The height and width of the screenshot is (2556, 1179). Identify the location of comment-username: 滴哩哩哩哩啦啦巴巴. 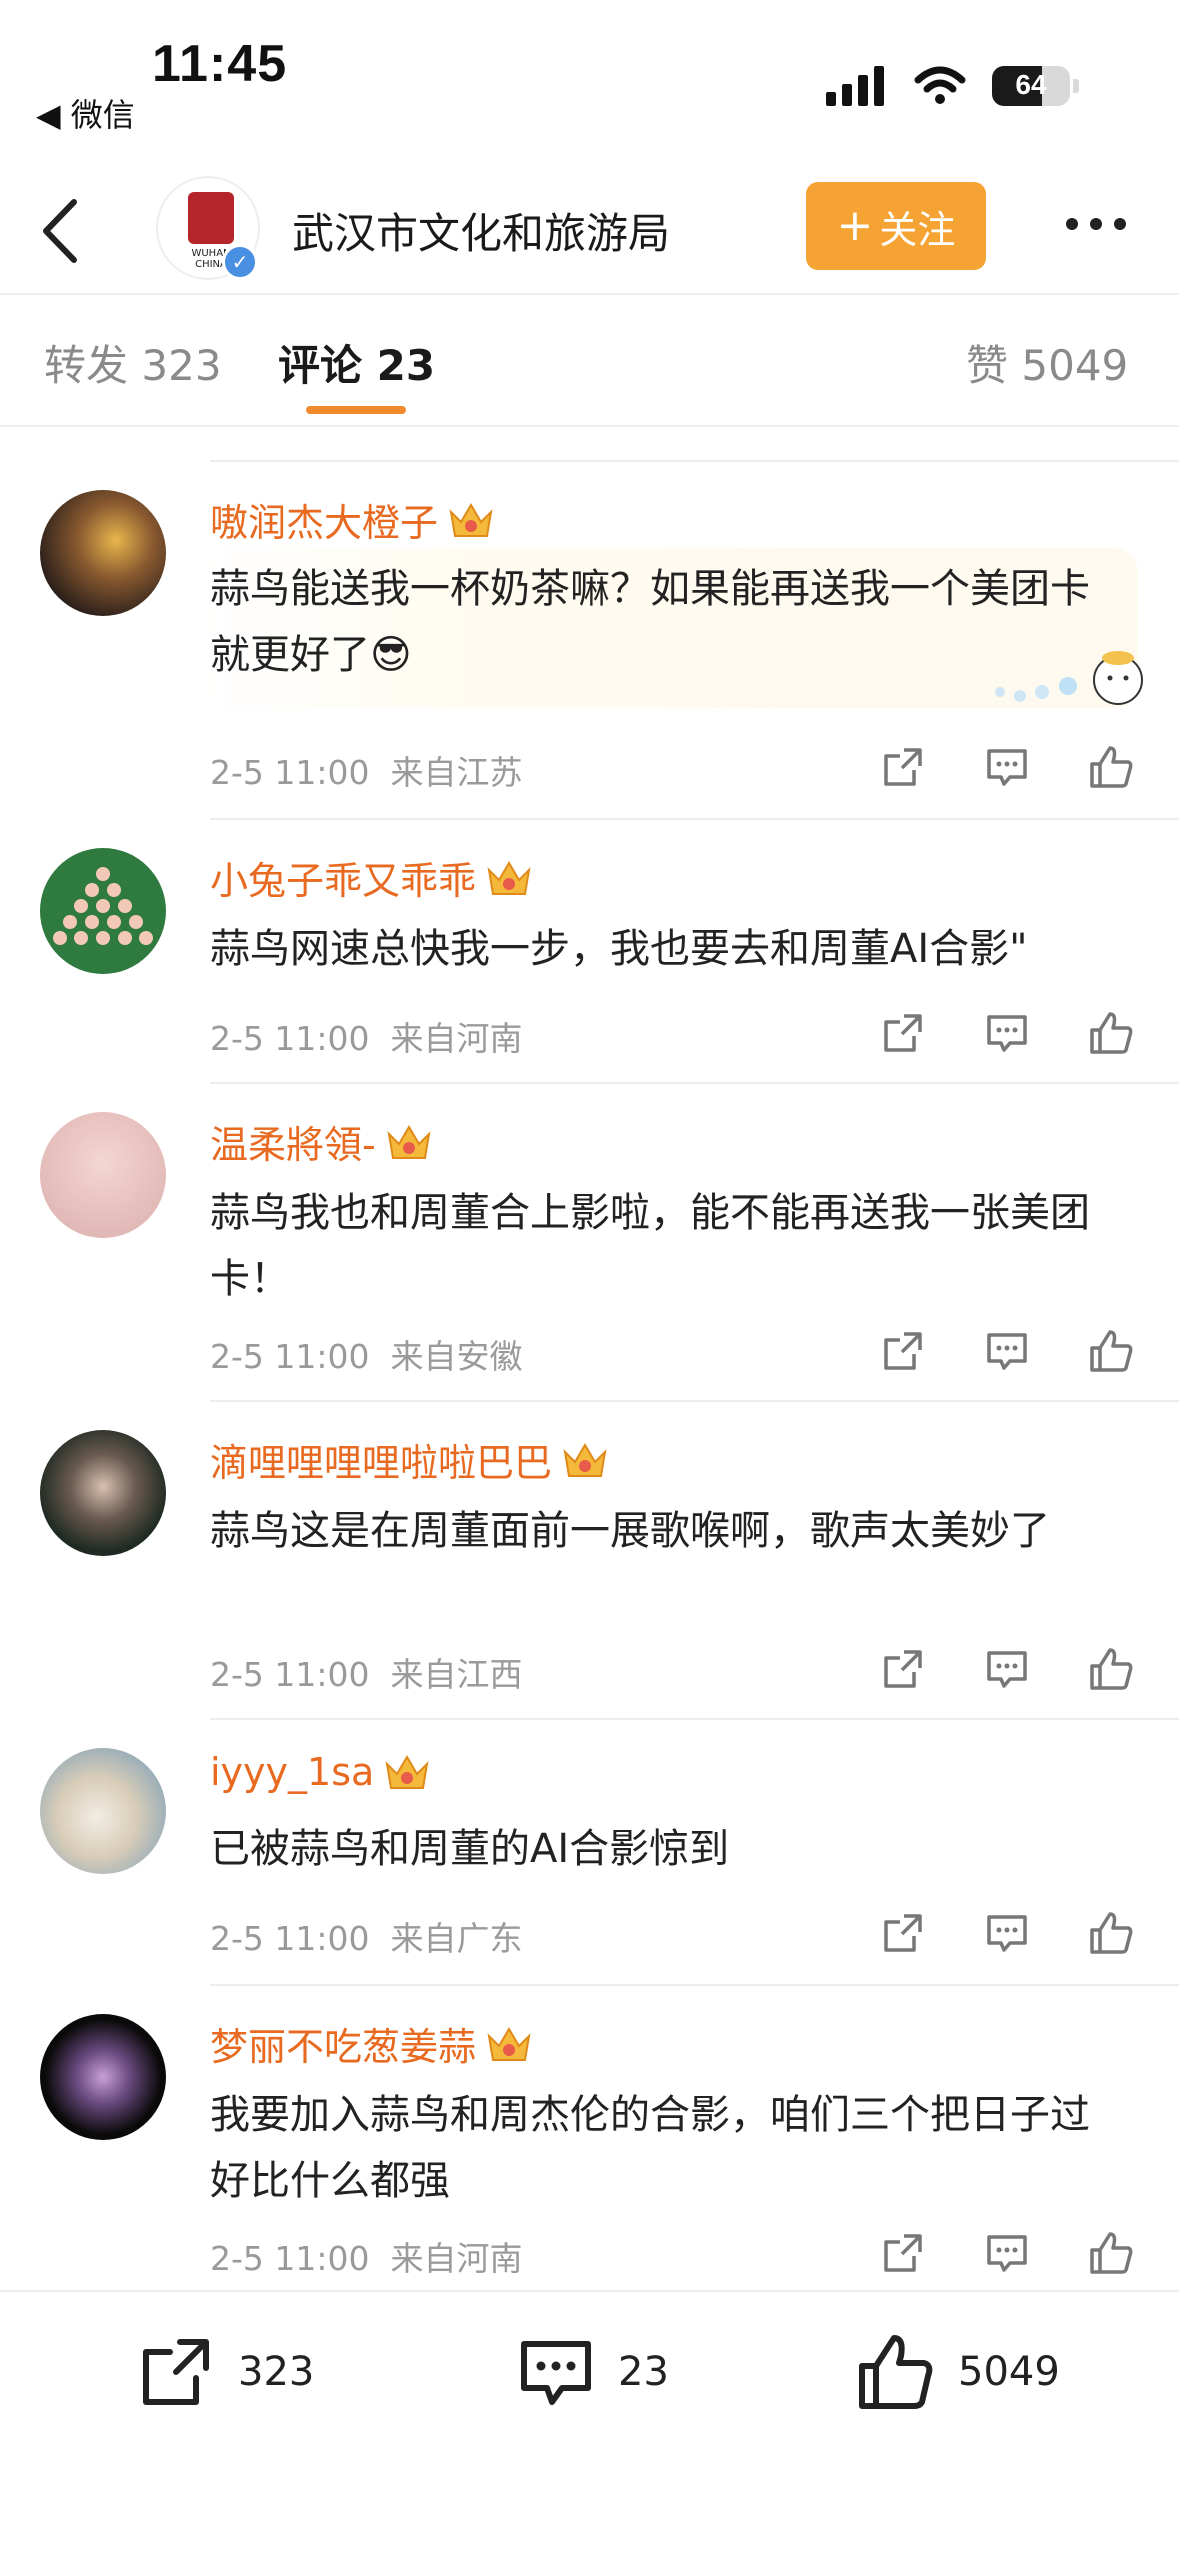
(409, 1459).